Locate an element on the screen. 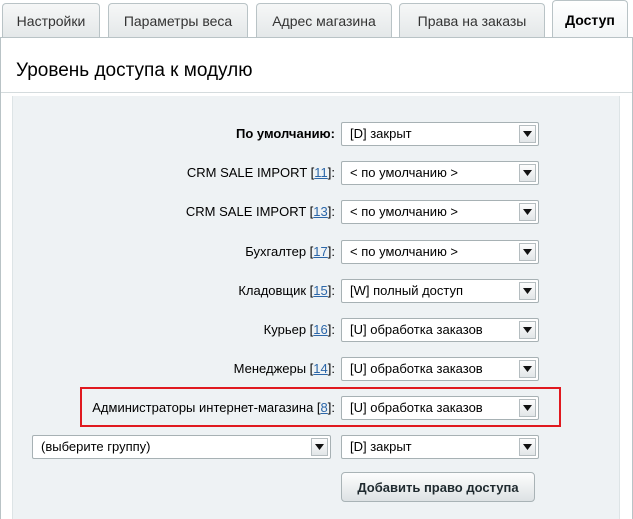  select-value: [W] полный доступ is located at coordinates (407, 290).